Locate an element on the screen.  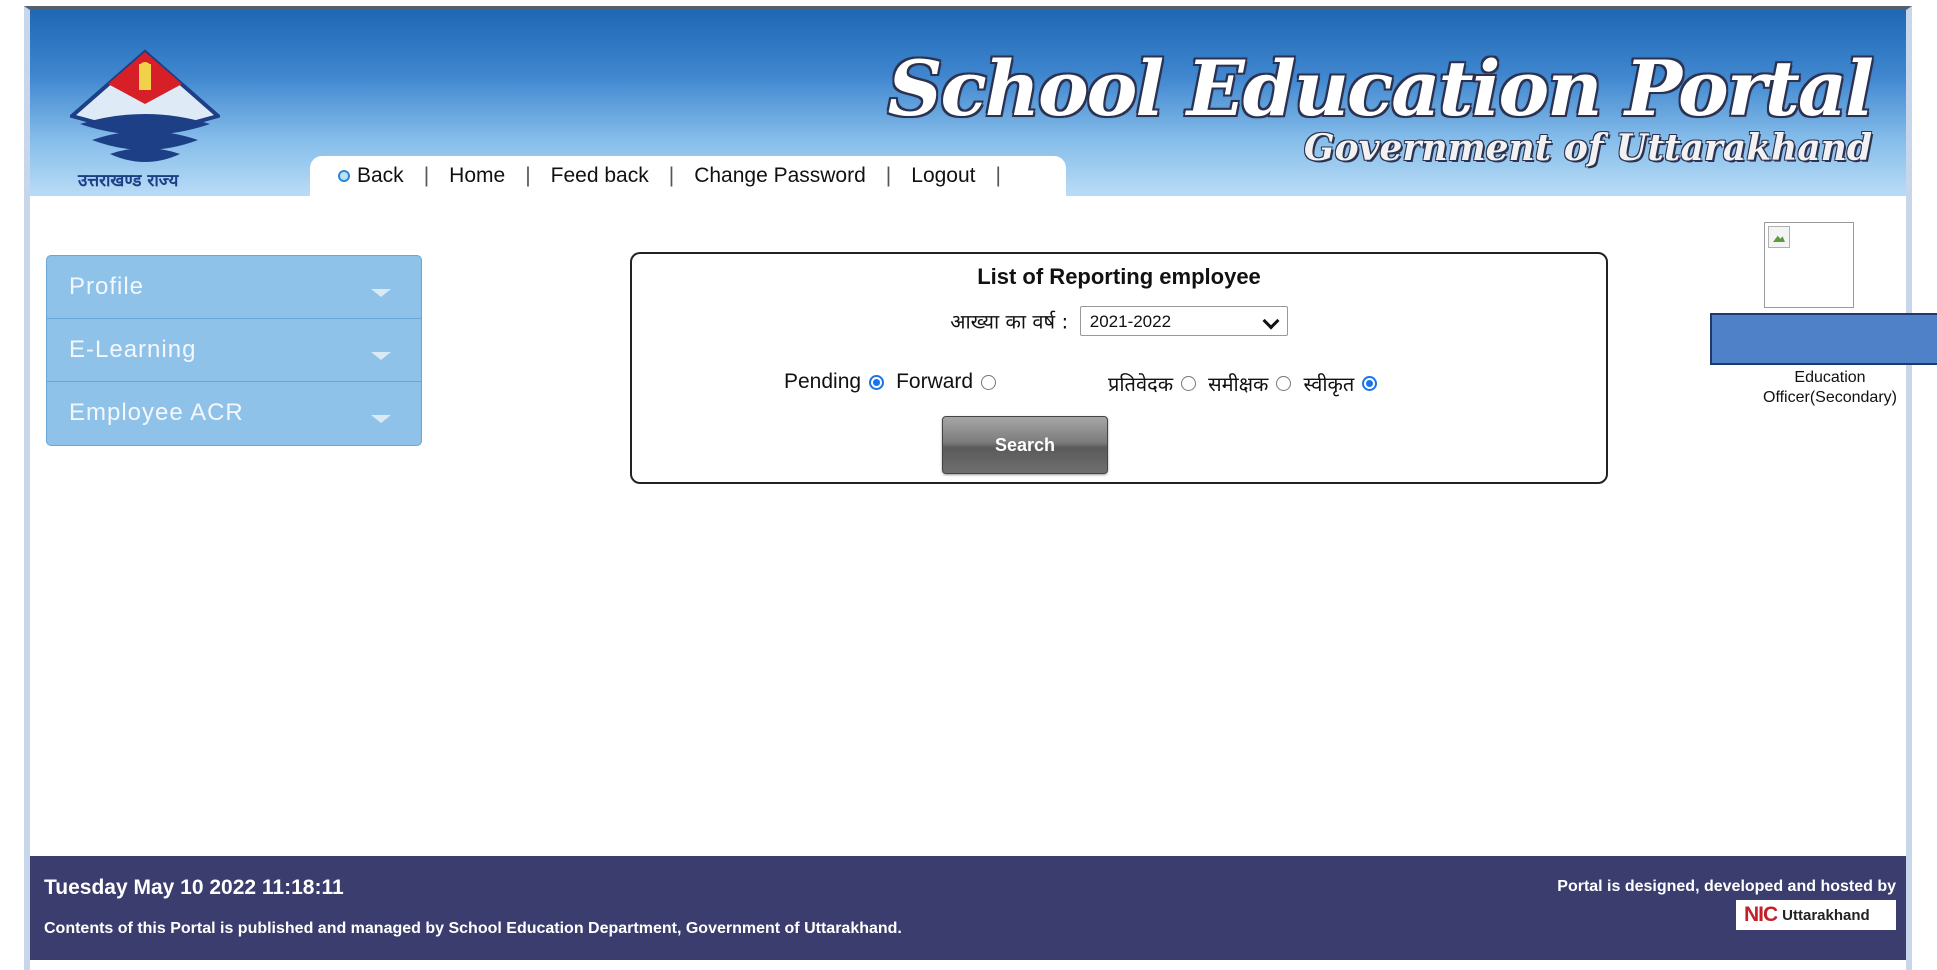
back-label: Back is located at coordinates (380, 175).